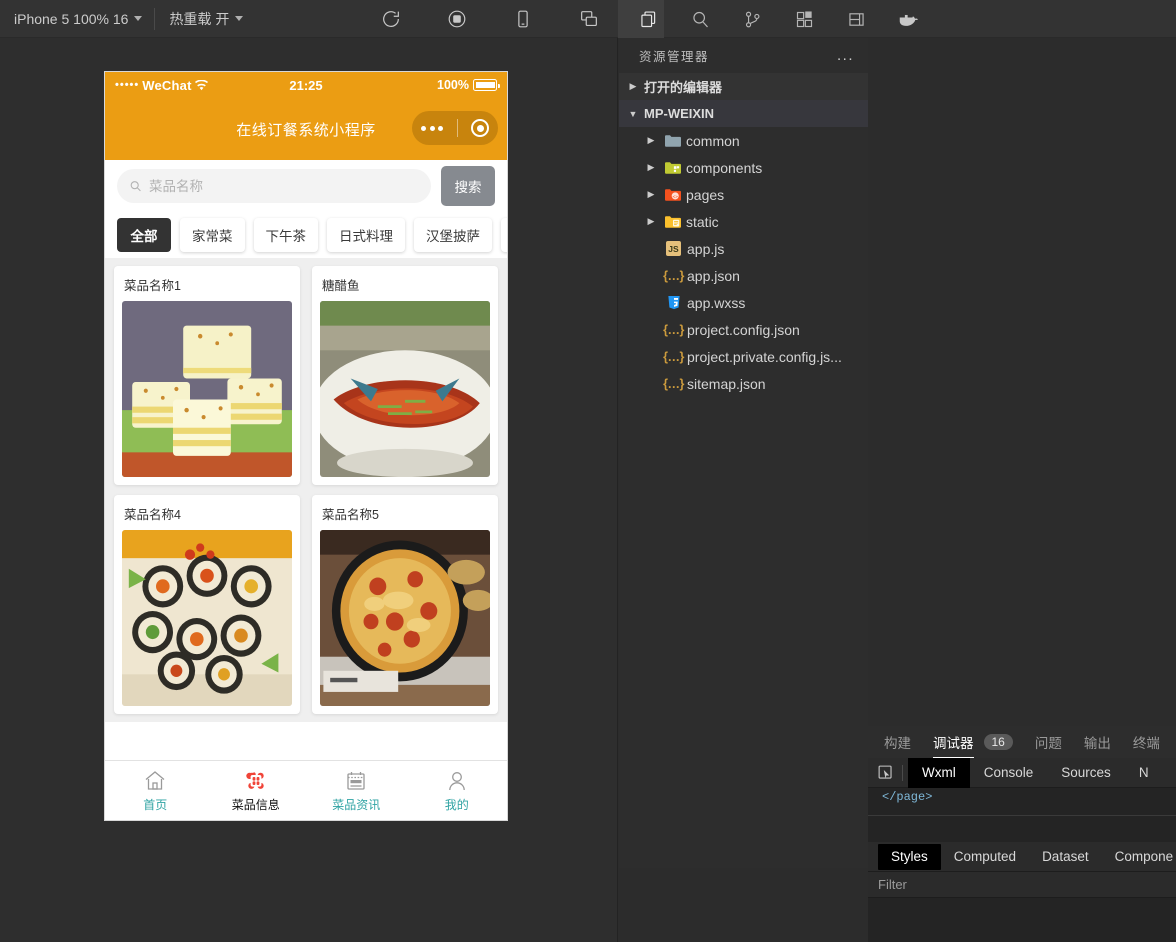 This screenshot has height=942, width=1176. I want to click on copy-files-icon, so click(648, 19).